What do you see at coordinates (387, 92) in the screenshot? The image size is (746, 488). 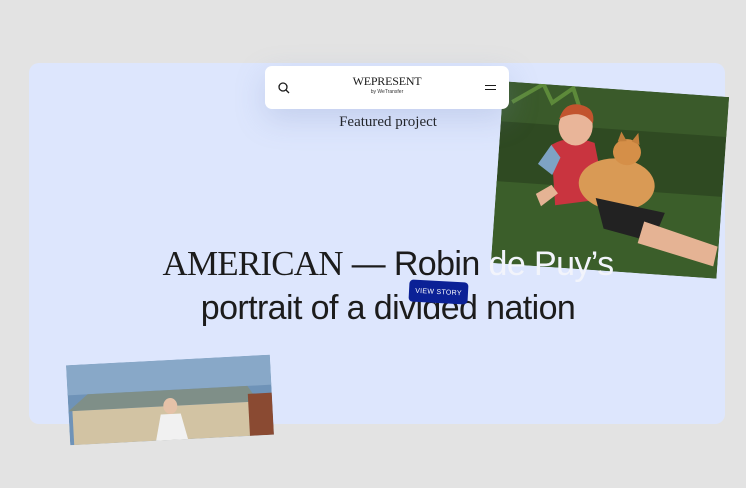 I see `logo-subtitle: by WeTransfer` at bounding box center [387, 92].